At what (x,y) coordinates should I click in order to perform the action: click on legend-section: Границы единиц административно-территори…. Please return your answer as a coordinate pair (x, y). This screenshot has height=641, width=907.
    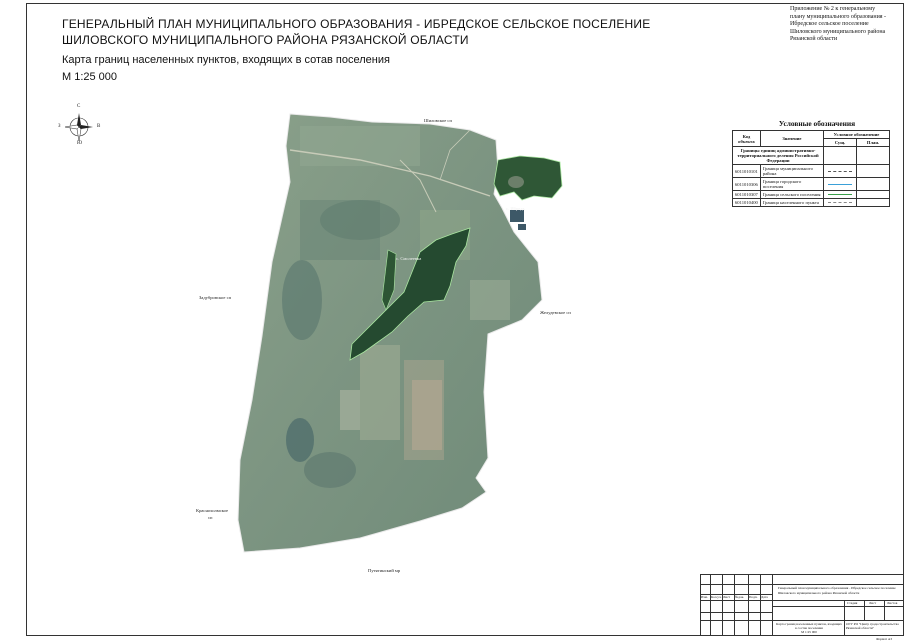
    Looking at the image, I should click on (778, 155).